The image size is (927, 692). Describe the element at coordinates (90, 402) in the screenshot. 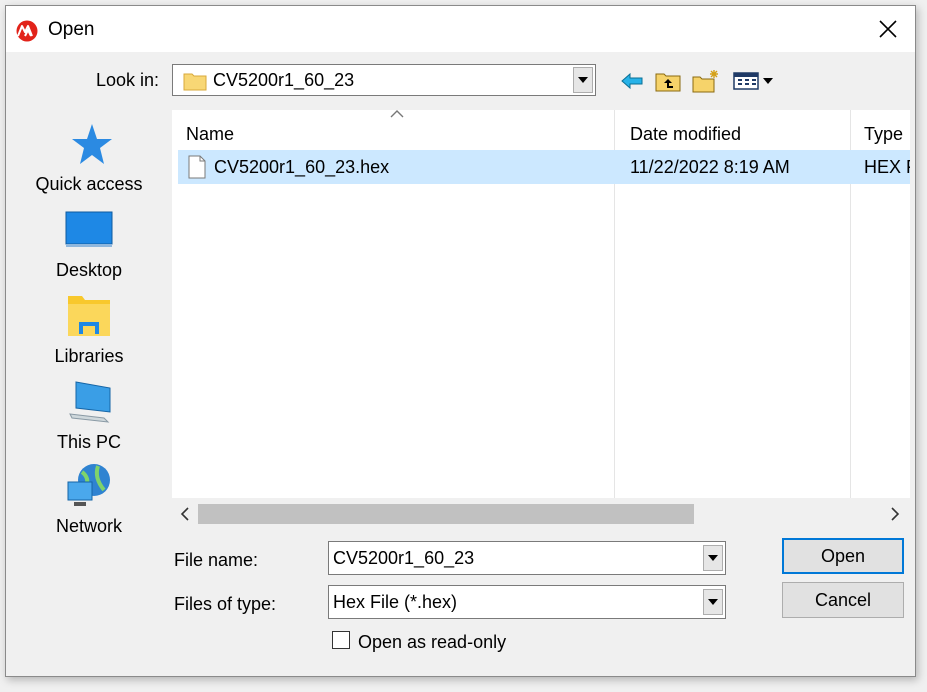

I see `computer-icon` at that location.